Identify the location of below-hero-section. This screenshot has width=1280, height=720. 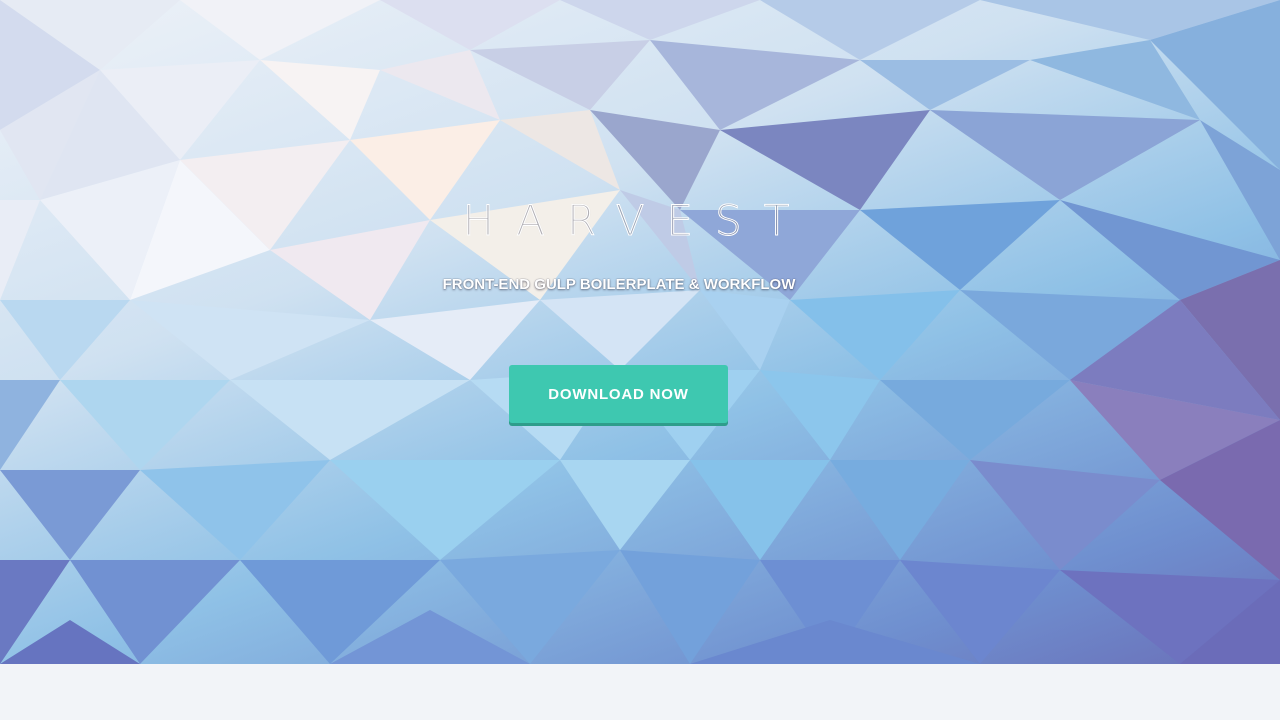
(640, 692).